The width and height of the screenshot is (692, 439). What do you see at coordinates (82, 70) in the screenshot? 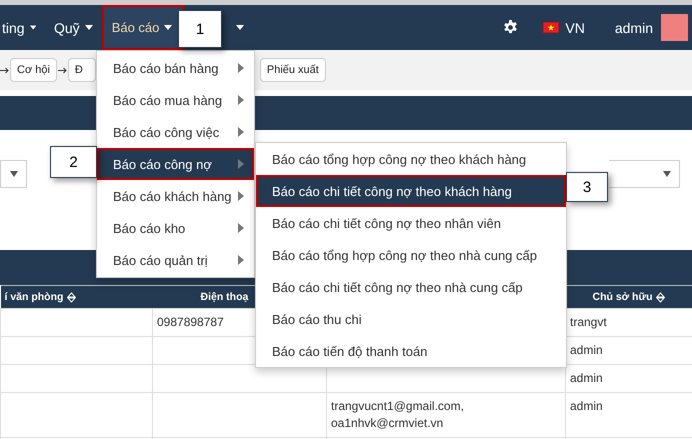
I see `breadcrumb-step: Đ` at bounding box center [82, 70].